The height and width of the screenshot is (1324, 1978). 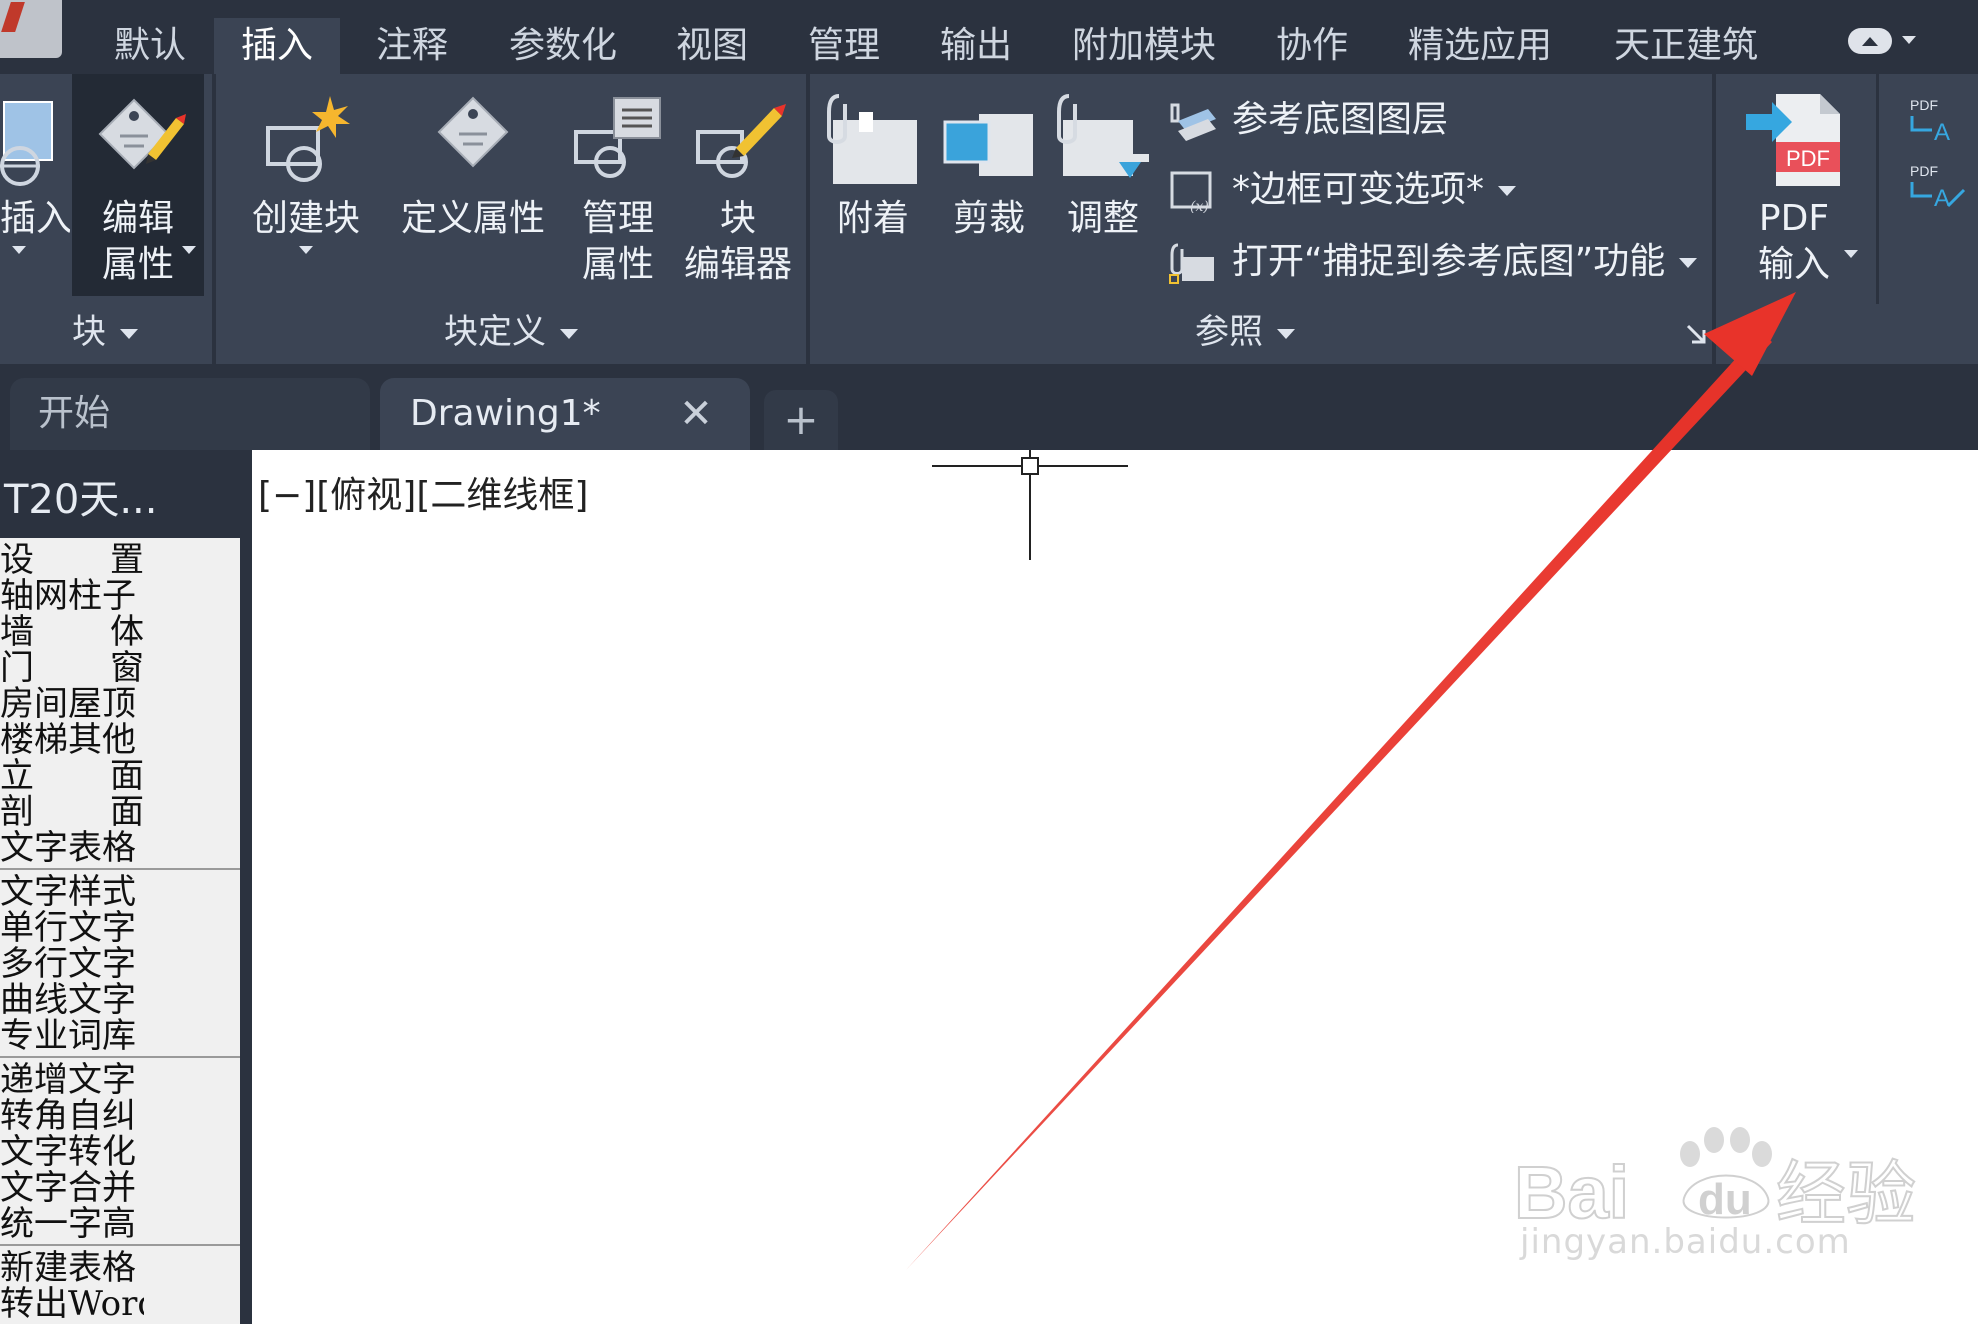 What do you see at coordinates (72, 1152) in the screenshot?
I see `menu-item-text-convert: 文字转化` at bounding box center [72, 1152].